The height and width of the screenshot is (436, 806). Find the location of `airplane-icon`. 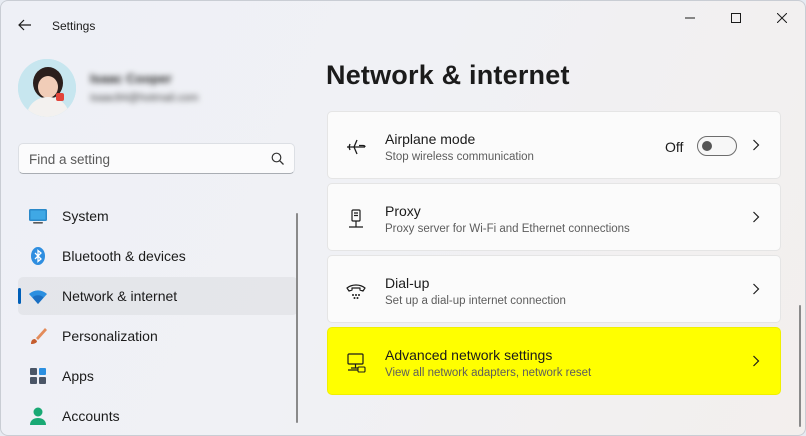

airplane-icon is located at coordinates (356, 147).